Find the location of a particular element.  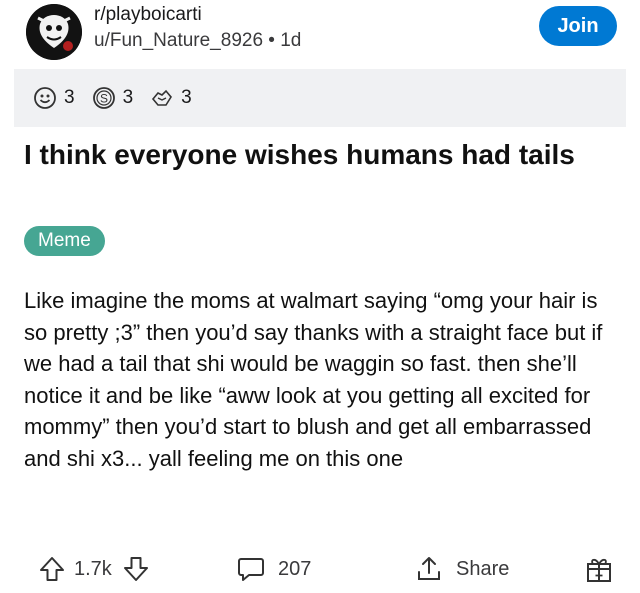

vote-count: 1.7k is located at coordinates (93, 568).